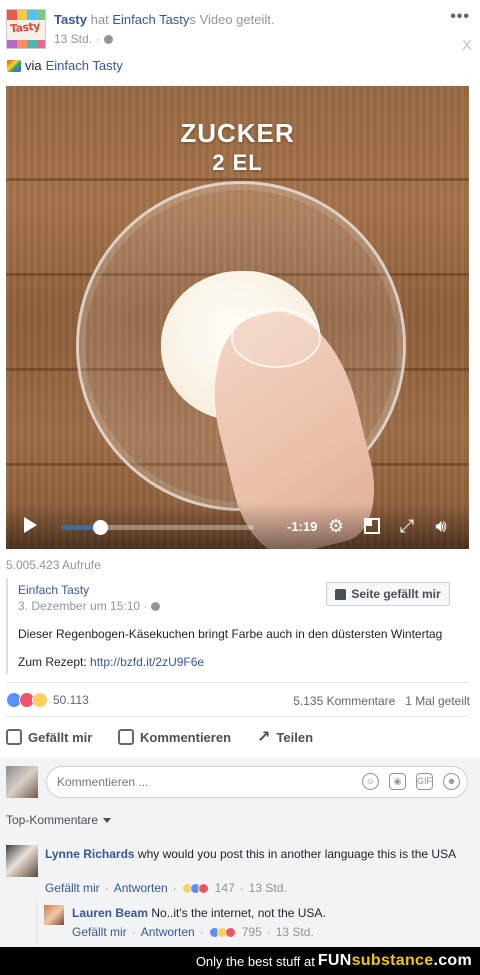  What do you see at coordinates (100, 527) in the screenshot?
I see `progress-handle` at bounding box center [100, 527].